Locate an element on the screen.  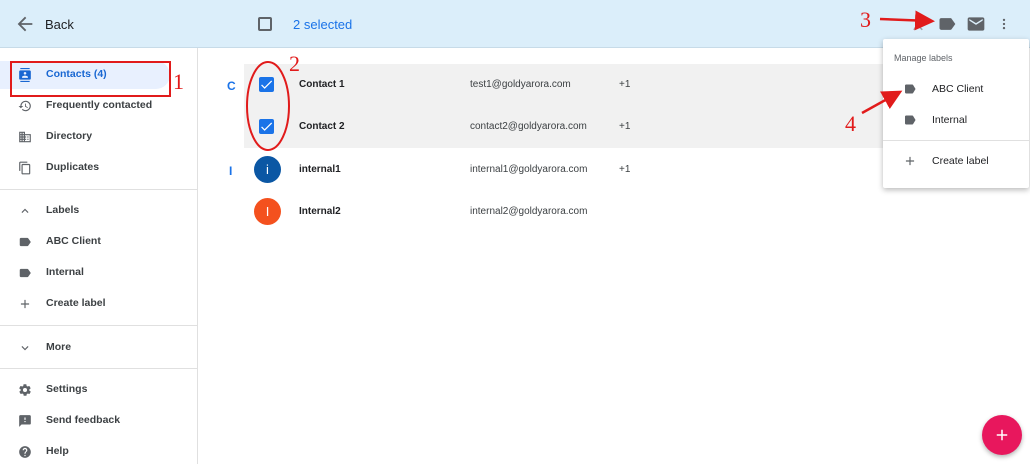
sidebar-item-label: Settings is located at coordinates (67, 389).